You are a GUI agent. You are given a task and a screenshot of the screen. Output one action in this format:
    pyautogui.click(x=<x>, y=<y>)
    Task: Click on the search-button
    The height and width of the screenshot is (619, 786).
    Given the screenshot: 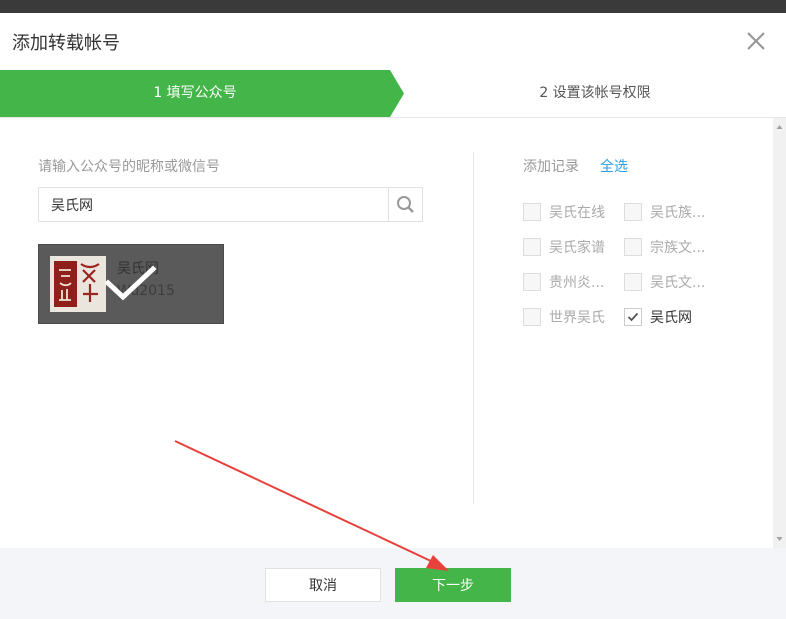 What is the action you would take?
    pyautogui.click(x=405, y=204)
    